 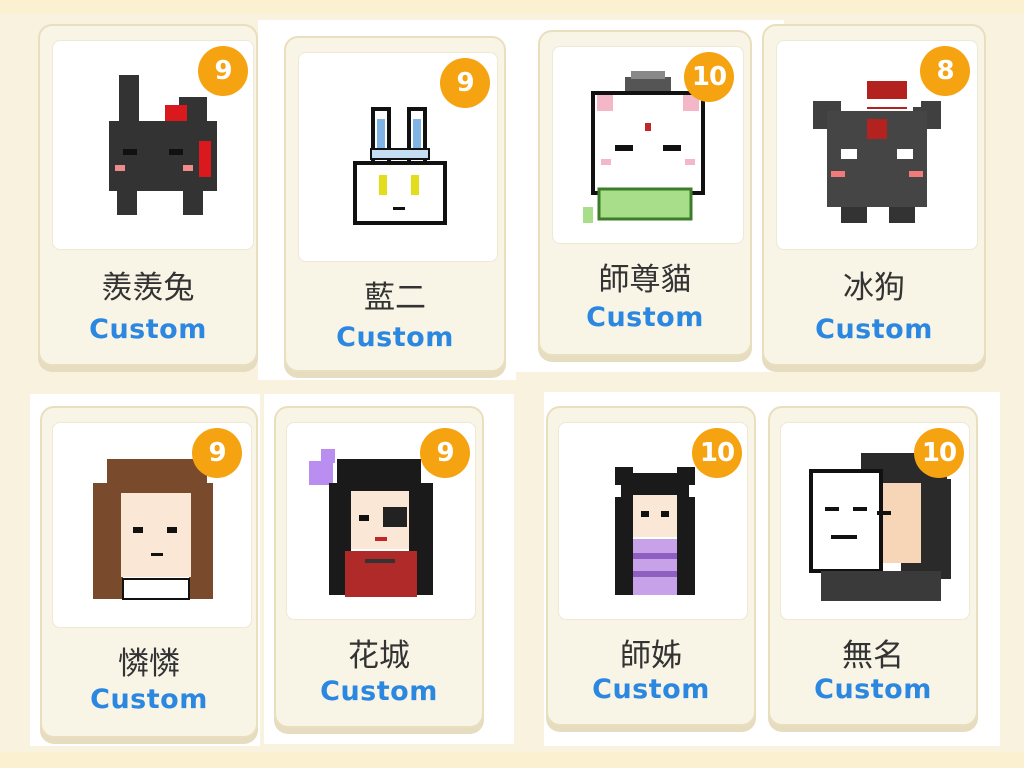 I want to click on character-card: 9 花城 Custom, so click(x=379, y=567).